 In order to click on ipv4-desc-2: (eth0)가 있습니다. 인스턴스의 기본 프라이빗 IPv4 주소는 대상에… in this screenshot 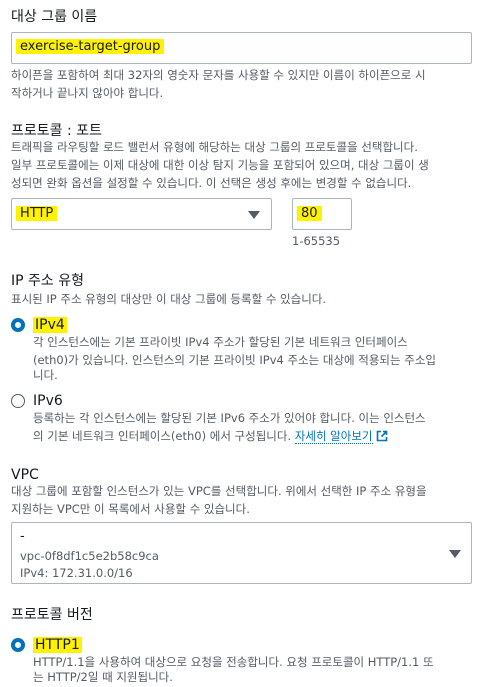, I will do `click(234, 360)`.